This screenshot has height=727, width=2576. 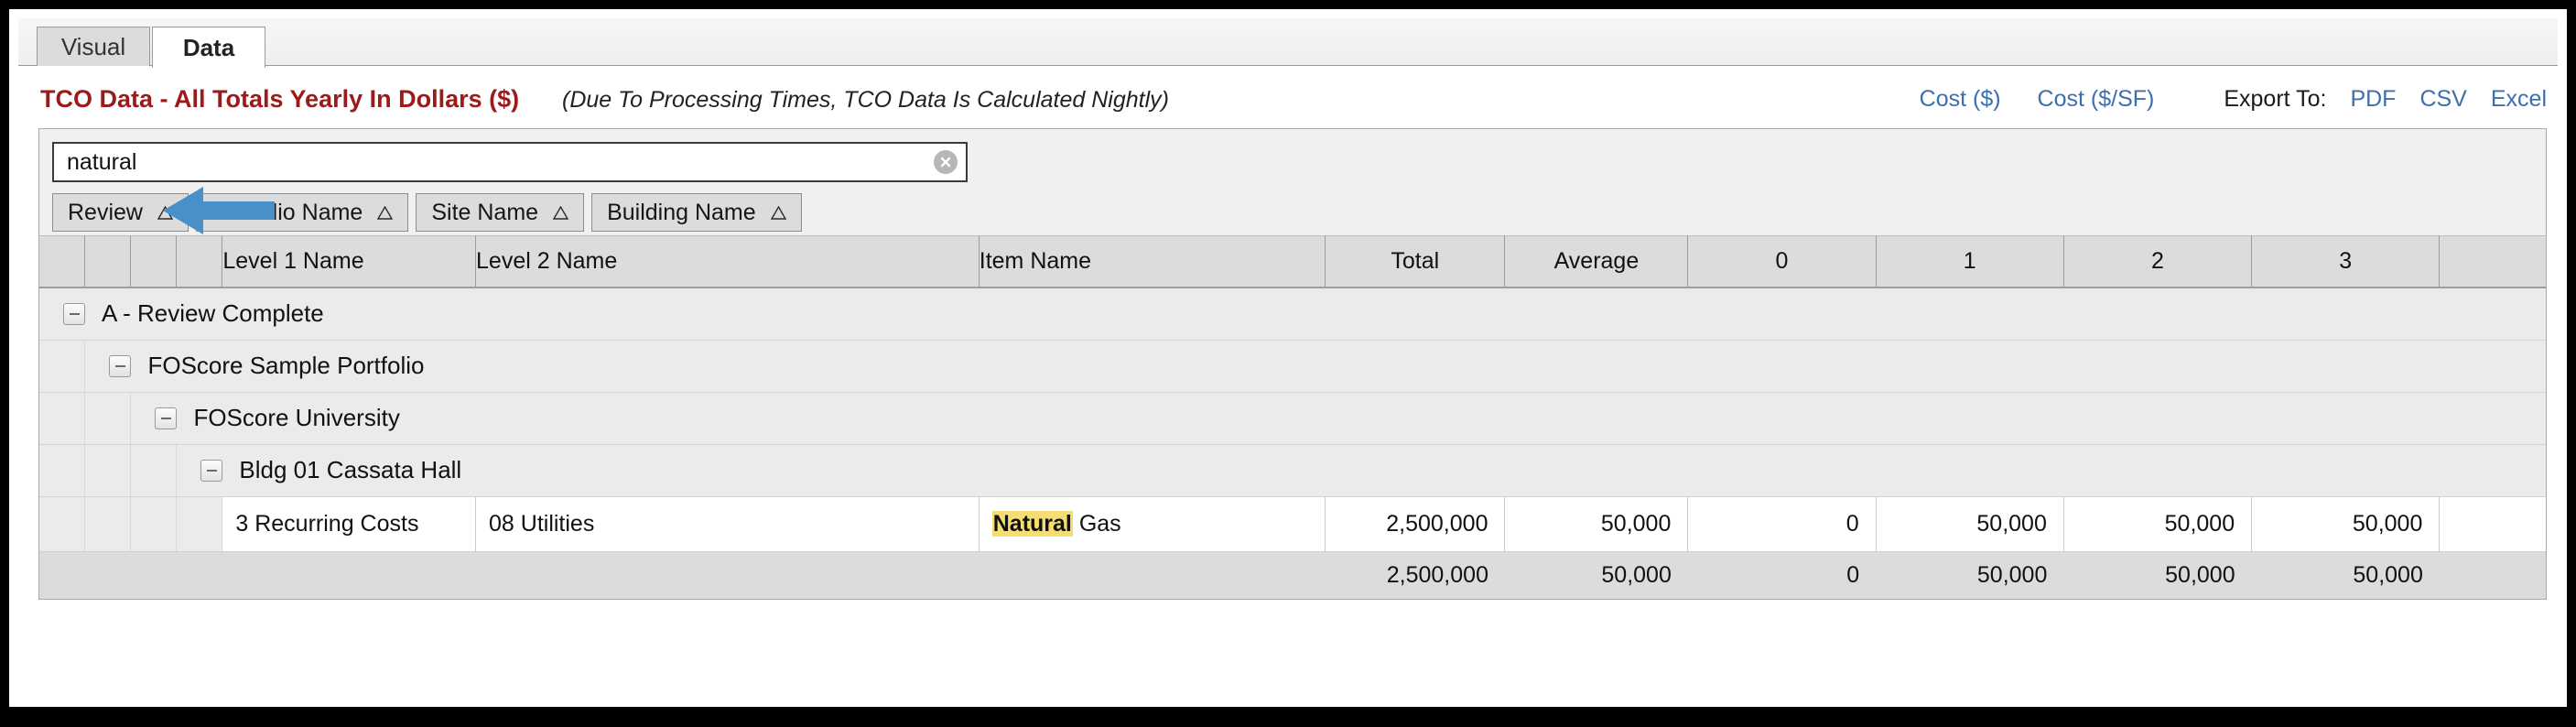 I want to click on col-year-2: 2, so click(x=2158, y=261).